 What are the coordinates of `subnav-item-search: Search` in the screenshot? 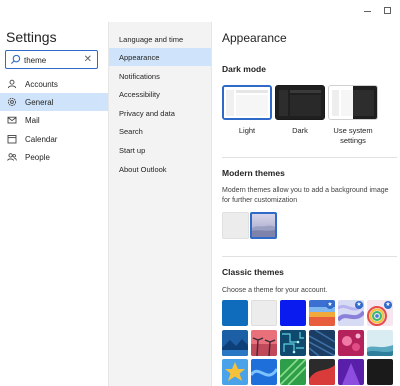 It's located at (160, 131).